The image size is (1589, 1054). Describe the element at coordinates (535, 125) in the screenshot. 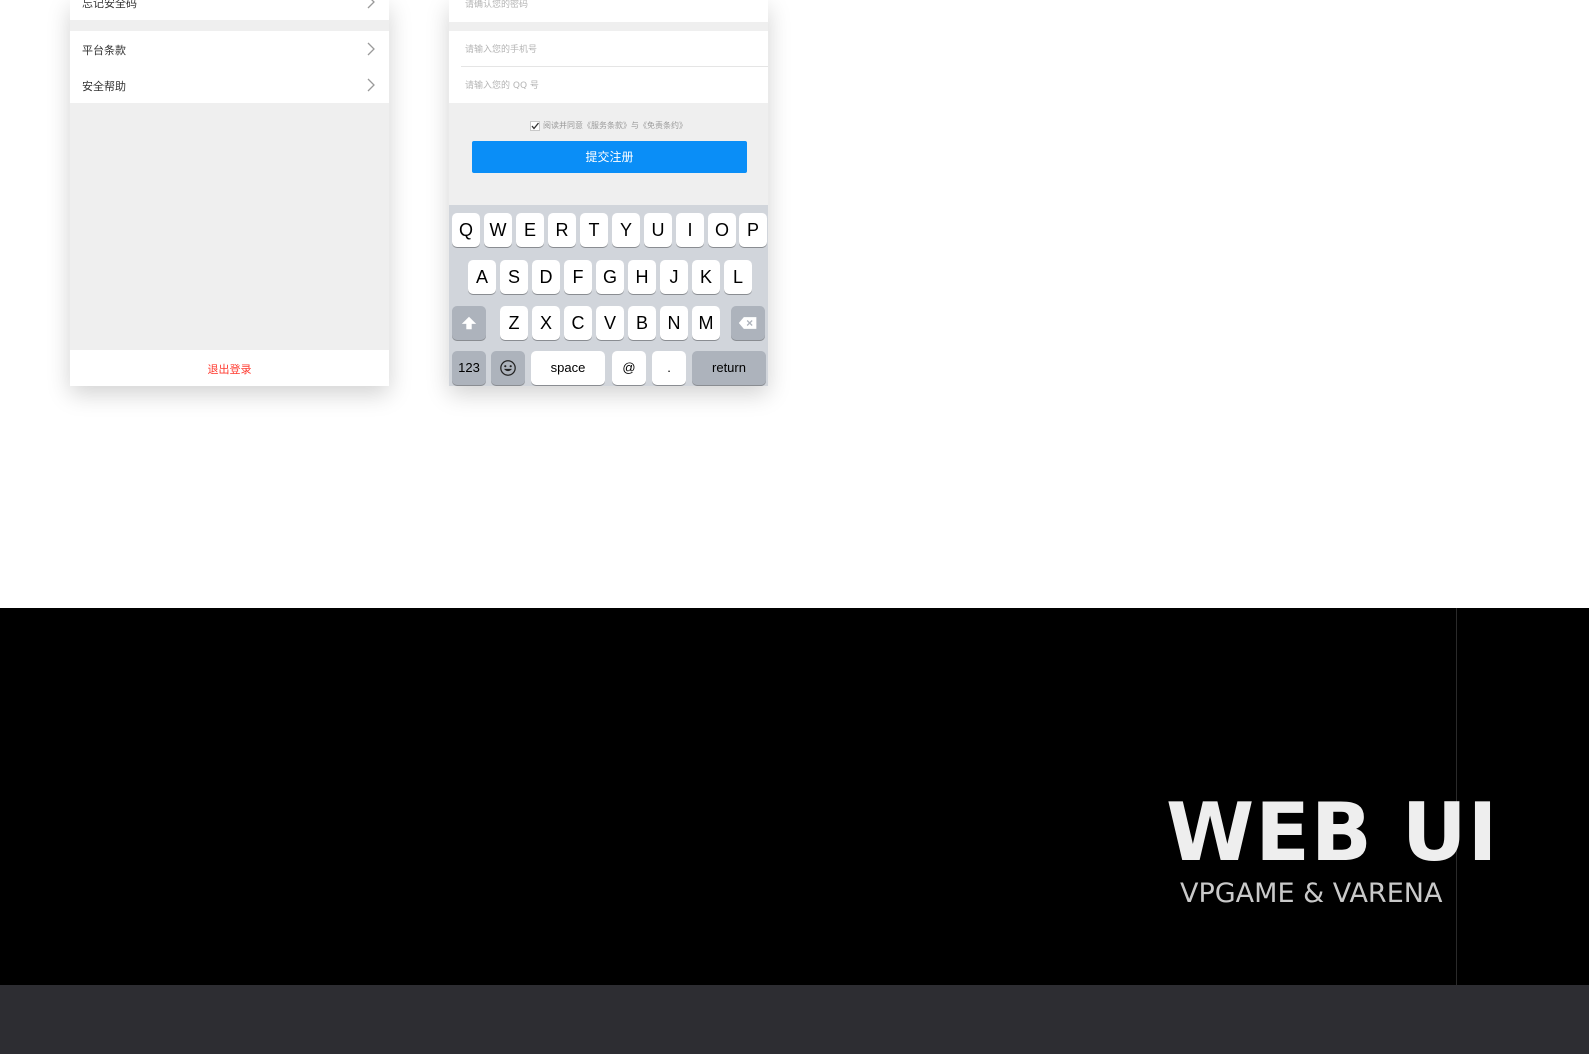

I see `checkbox-checked-icon` at that location.